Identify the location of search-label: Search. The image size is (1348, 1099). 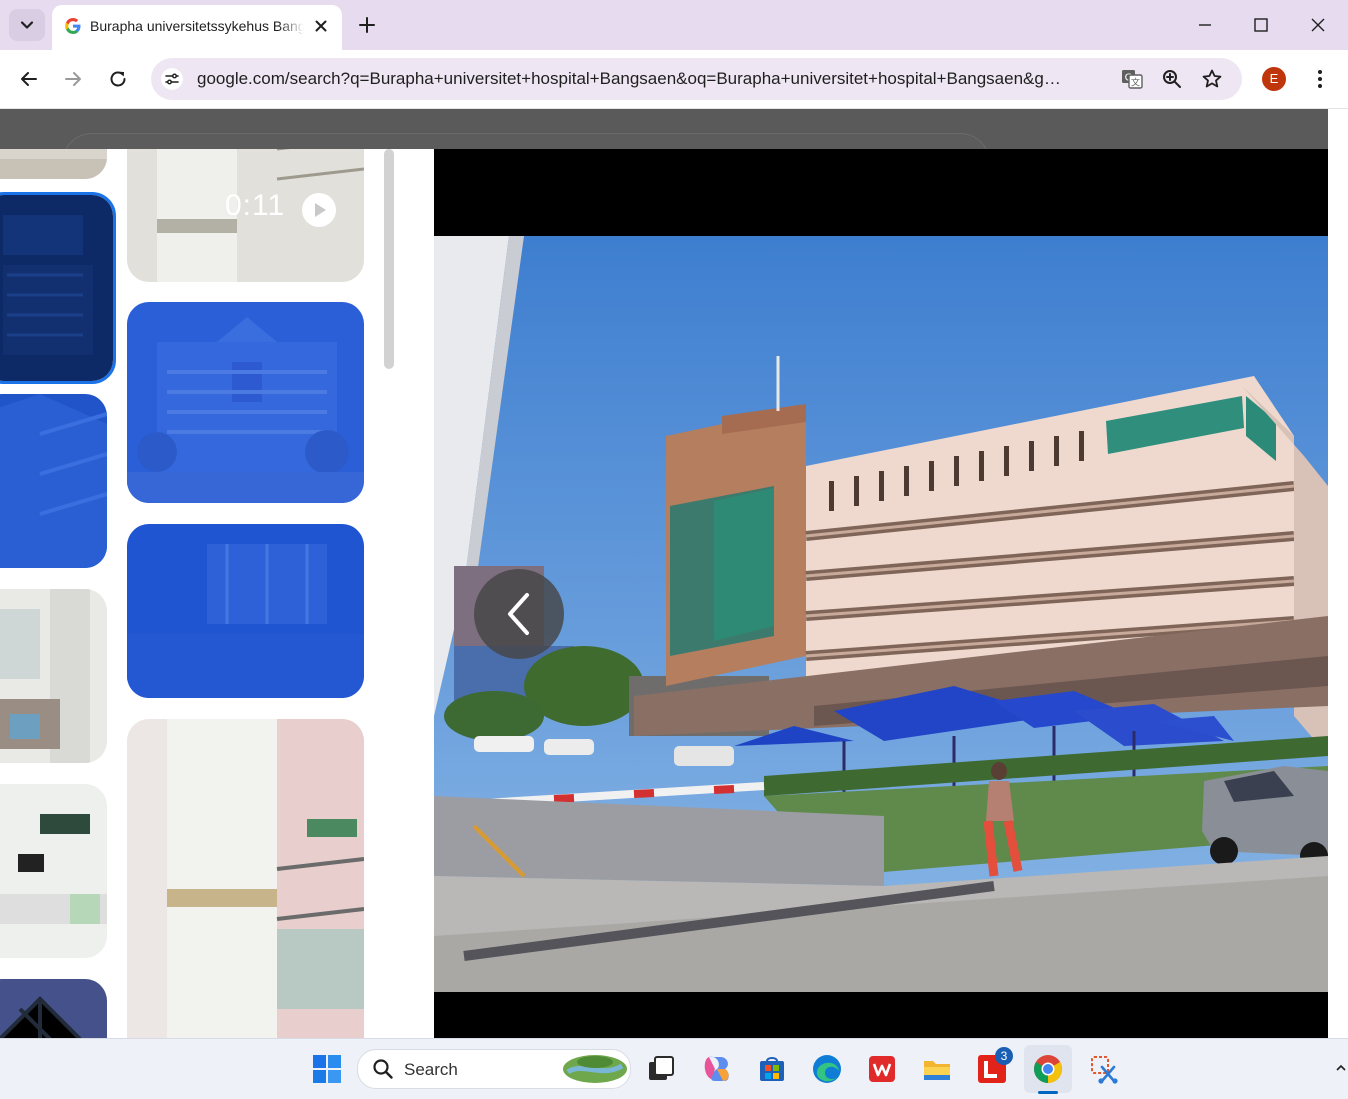
(431, 1069).